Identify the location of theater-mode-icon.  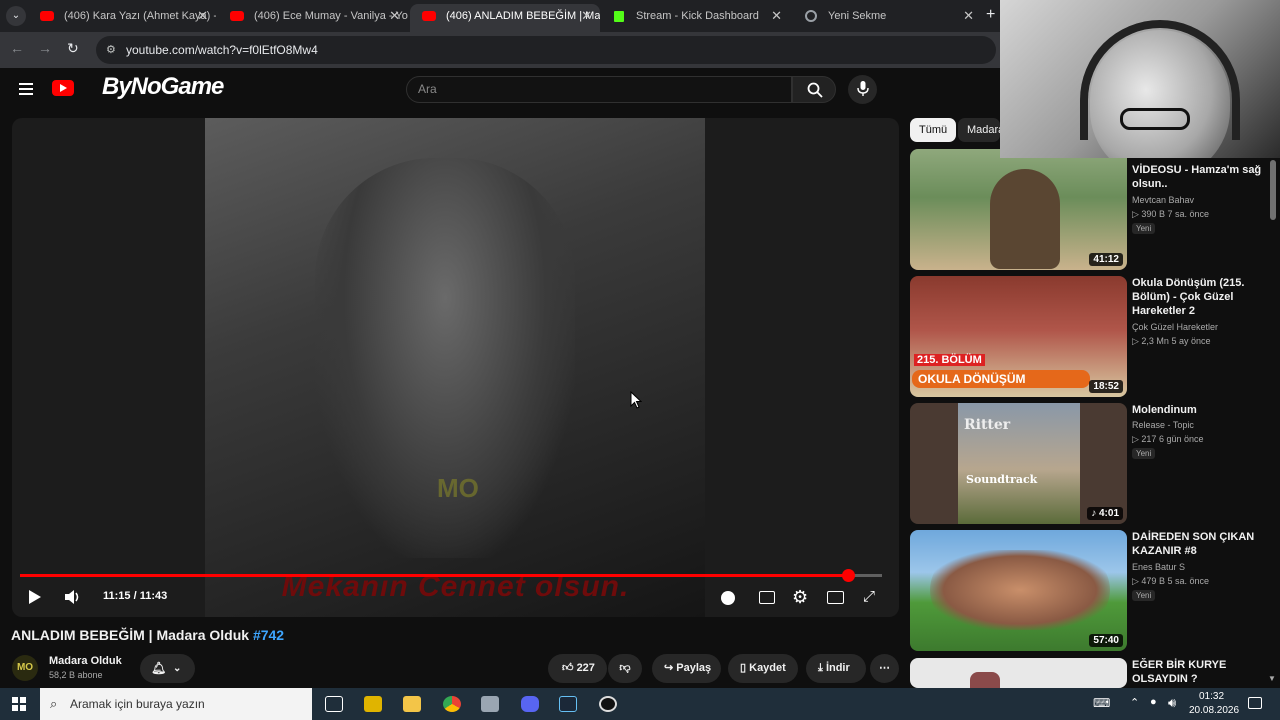
(835, 597).